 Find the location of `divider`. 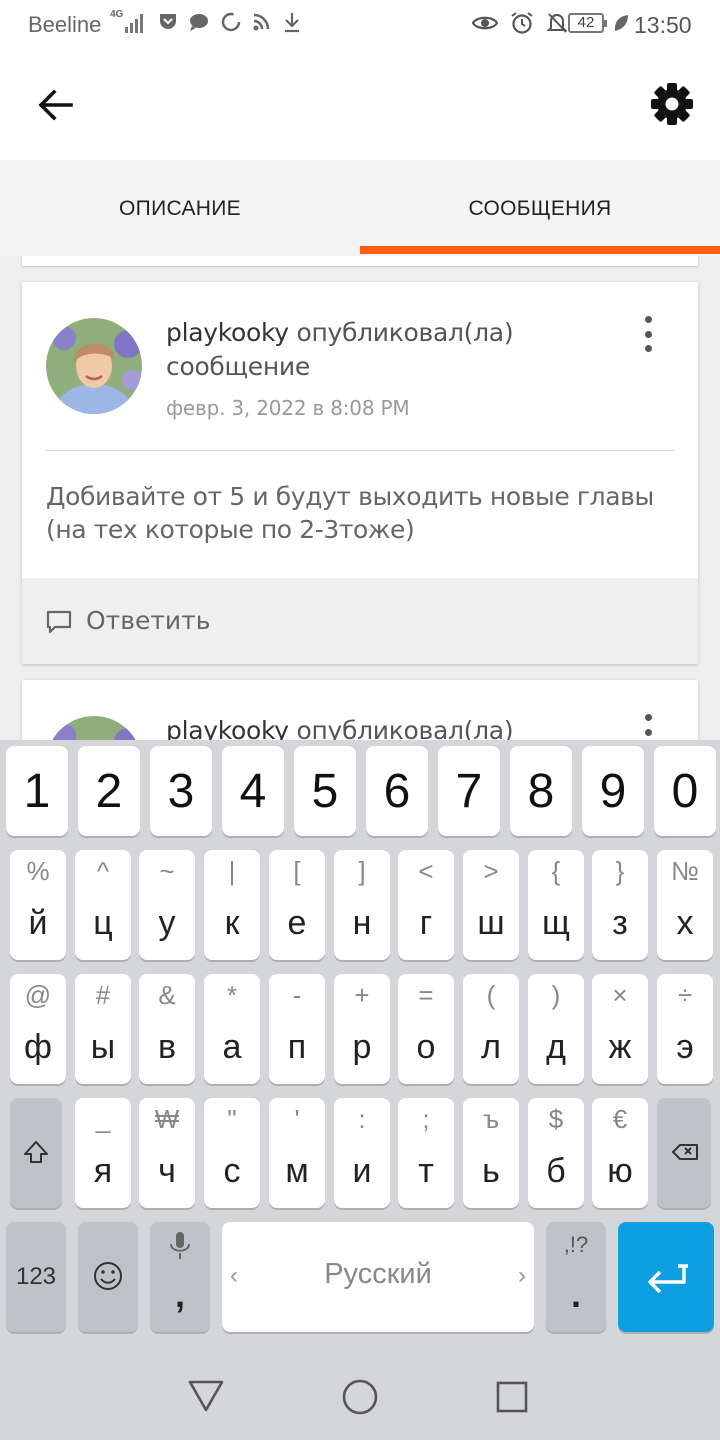

divider is located at coordinates (360, 450).